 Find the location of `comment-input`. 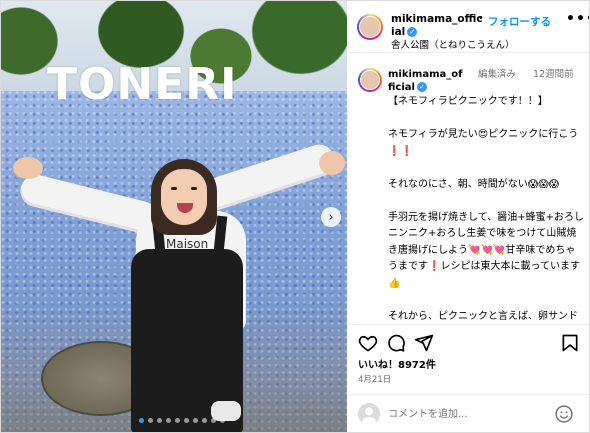

comment-input is located at coordinates (453, 414).